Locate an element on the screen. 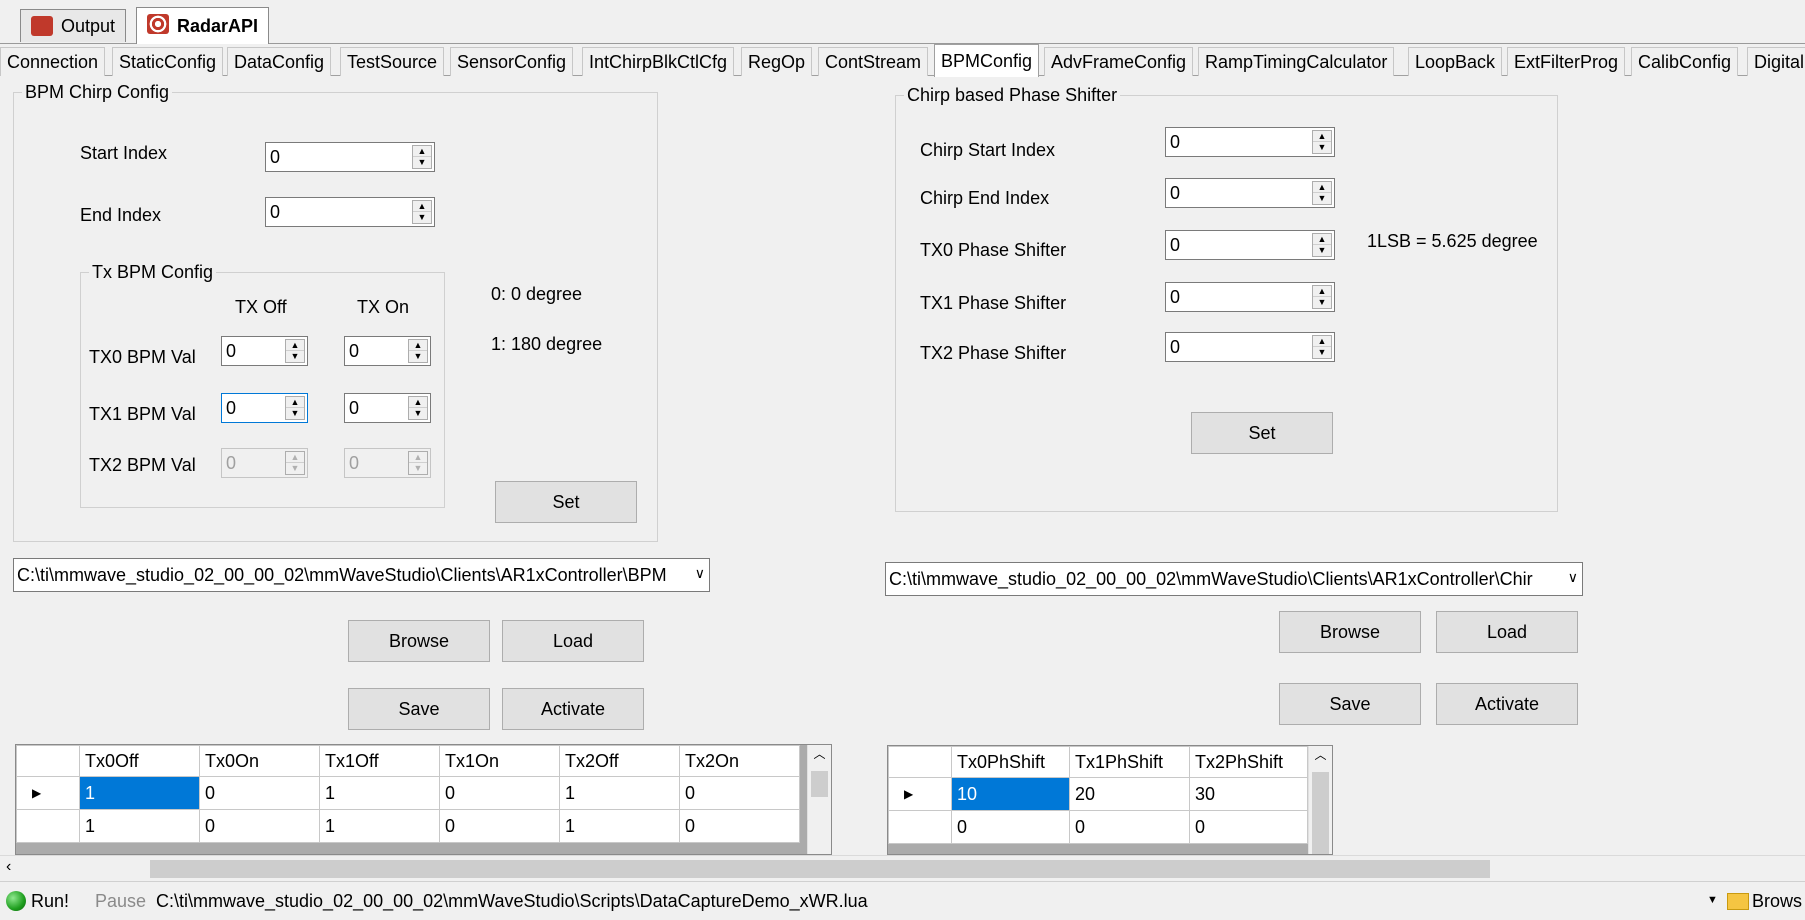  column-header: Tx1PhShift is located at coordinates (1129, 762).